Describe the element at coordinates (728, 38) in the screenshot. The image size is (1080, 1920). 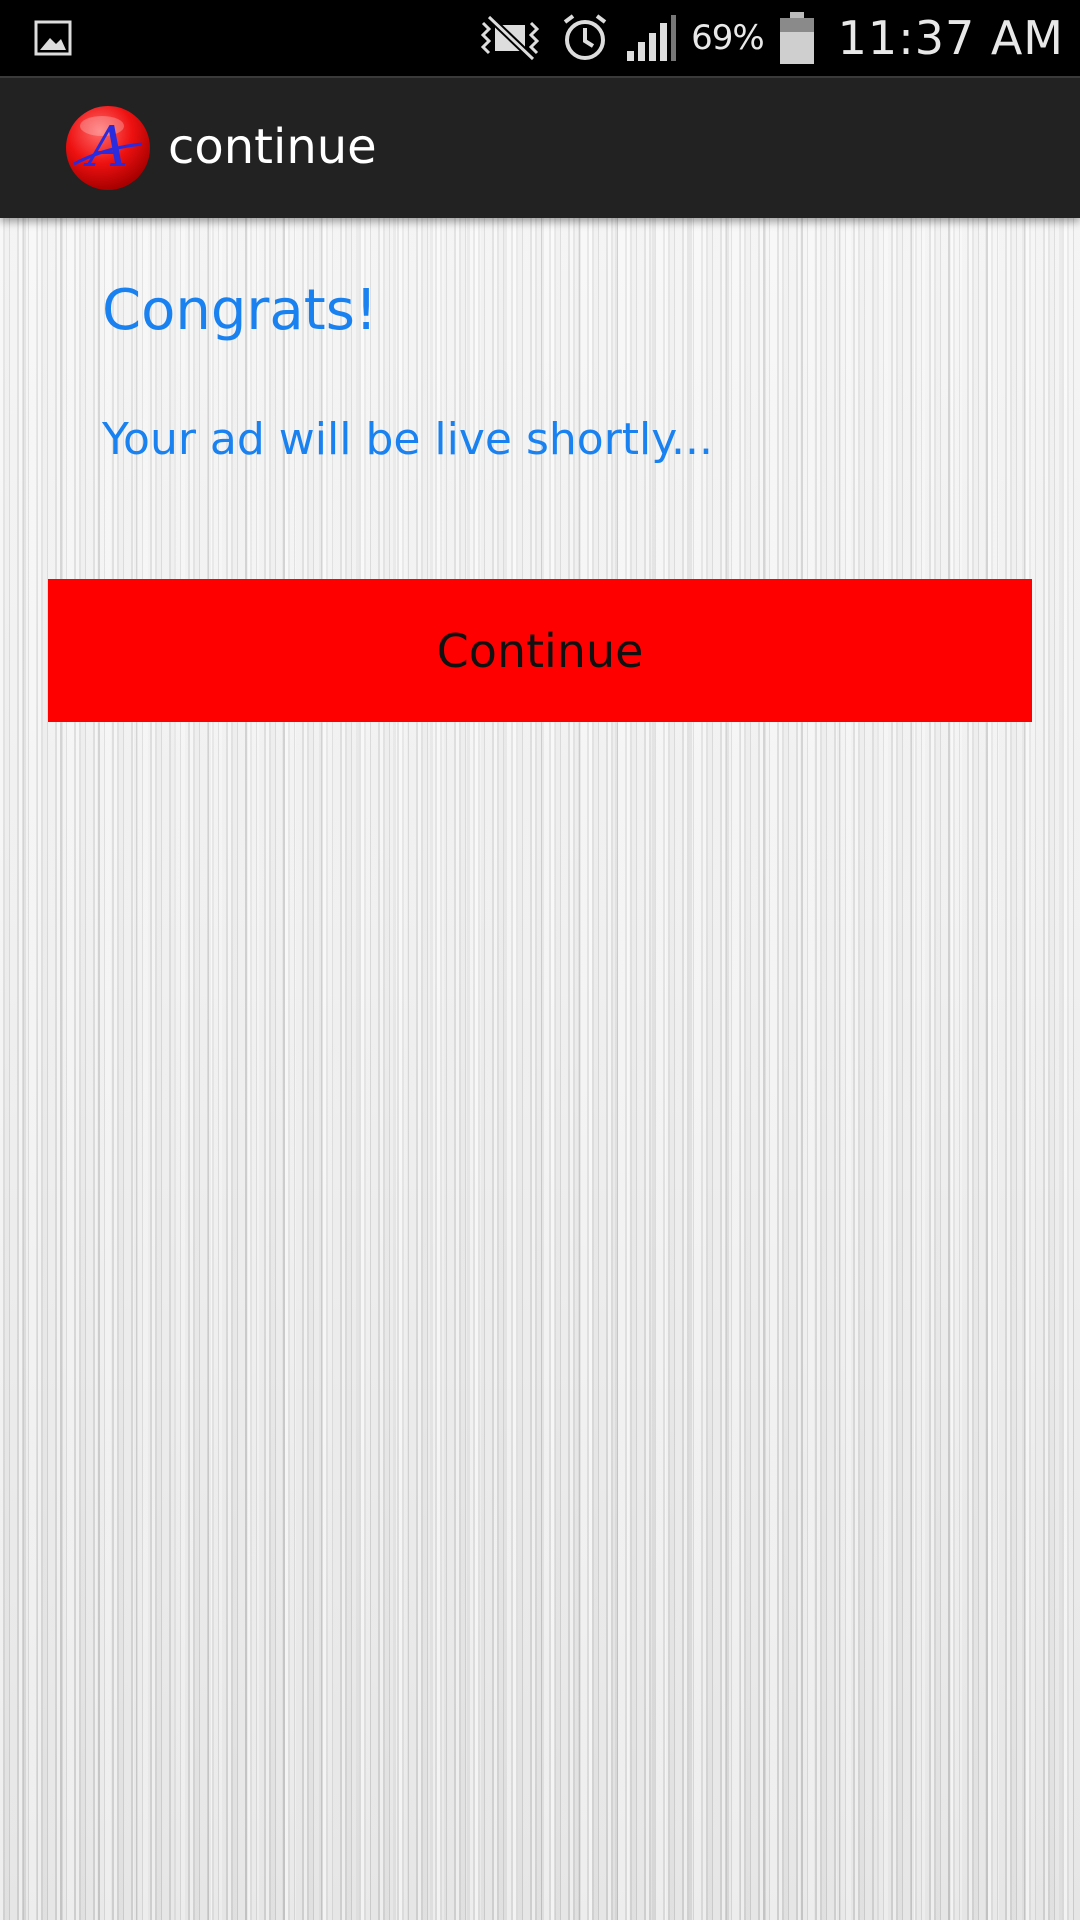
I see `battery-percent: 69%` at that location.